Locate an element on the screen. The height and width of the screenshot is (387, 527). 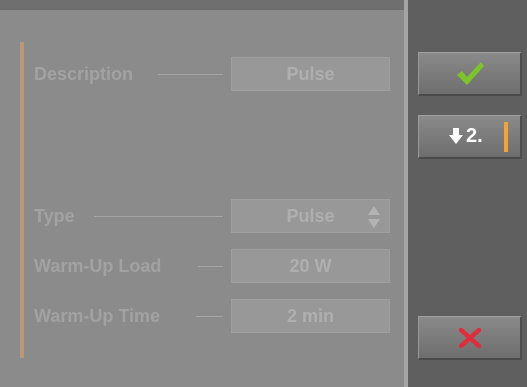
close-icon is located at coordinates (469, 337).